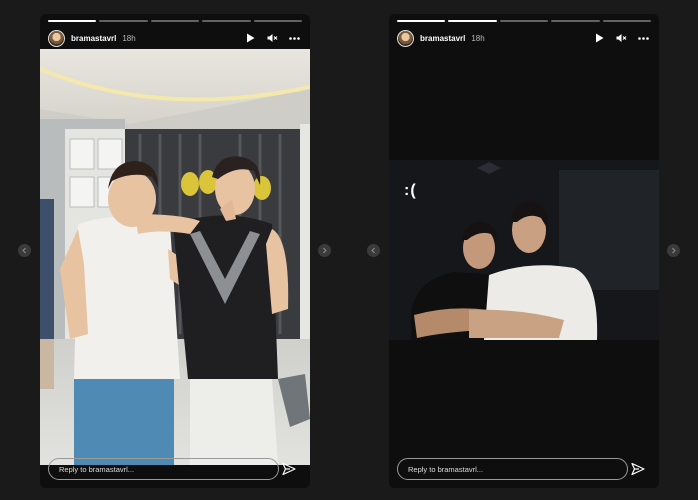 The image size is (698, 500). What do you see at coordinates (410, 190) in the screenshot?
I see `story-caption: :(` at bounding box center [410, 190].